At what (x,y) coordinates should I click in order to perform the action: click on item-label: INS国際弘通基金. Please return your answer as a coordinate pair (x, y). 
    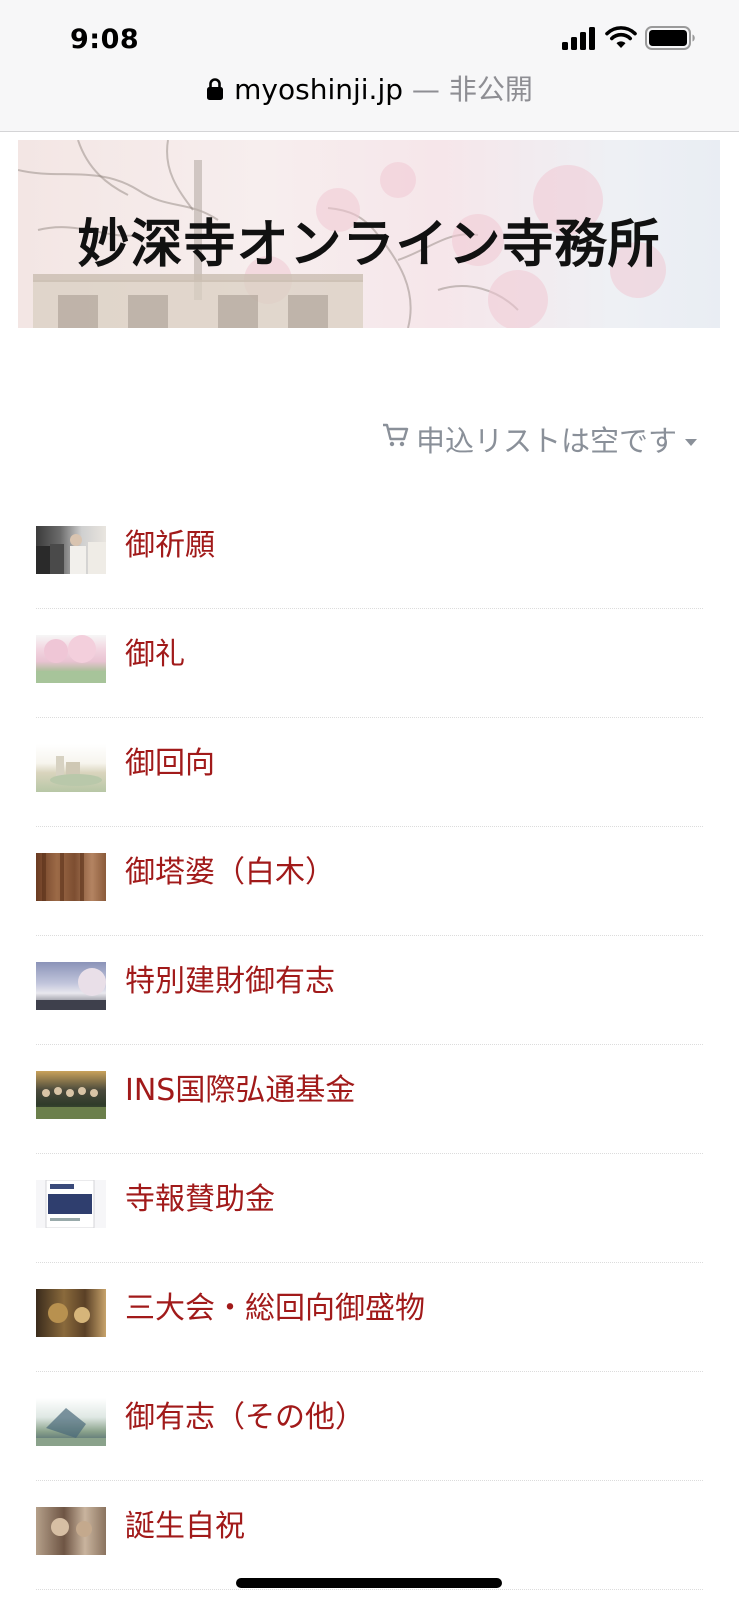
    Looking at the image, I should click on (240, 1087).